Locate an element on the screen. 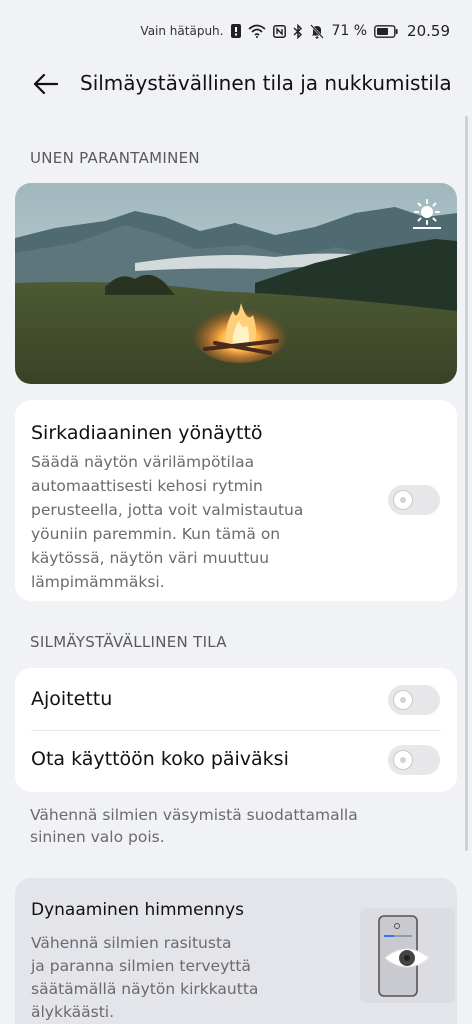 The width and height of the screenshot is (472, 1024). battery-icon is located at coordinates (386, 31).